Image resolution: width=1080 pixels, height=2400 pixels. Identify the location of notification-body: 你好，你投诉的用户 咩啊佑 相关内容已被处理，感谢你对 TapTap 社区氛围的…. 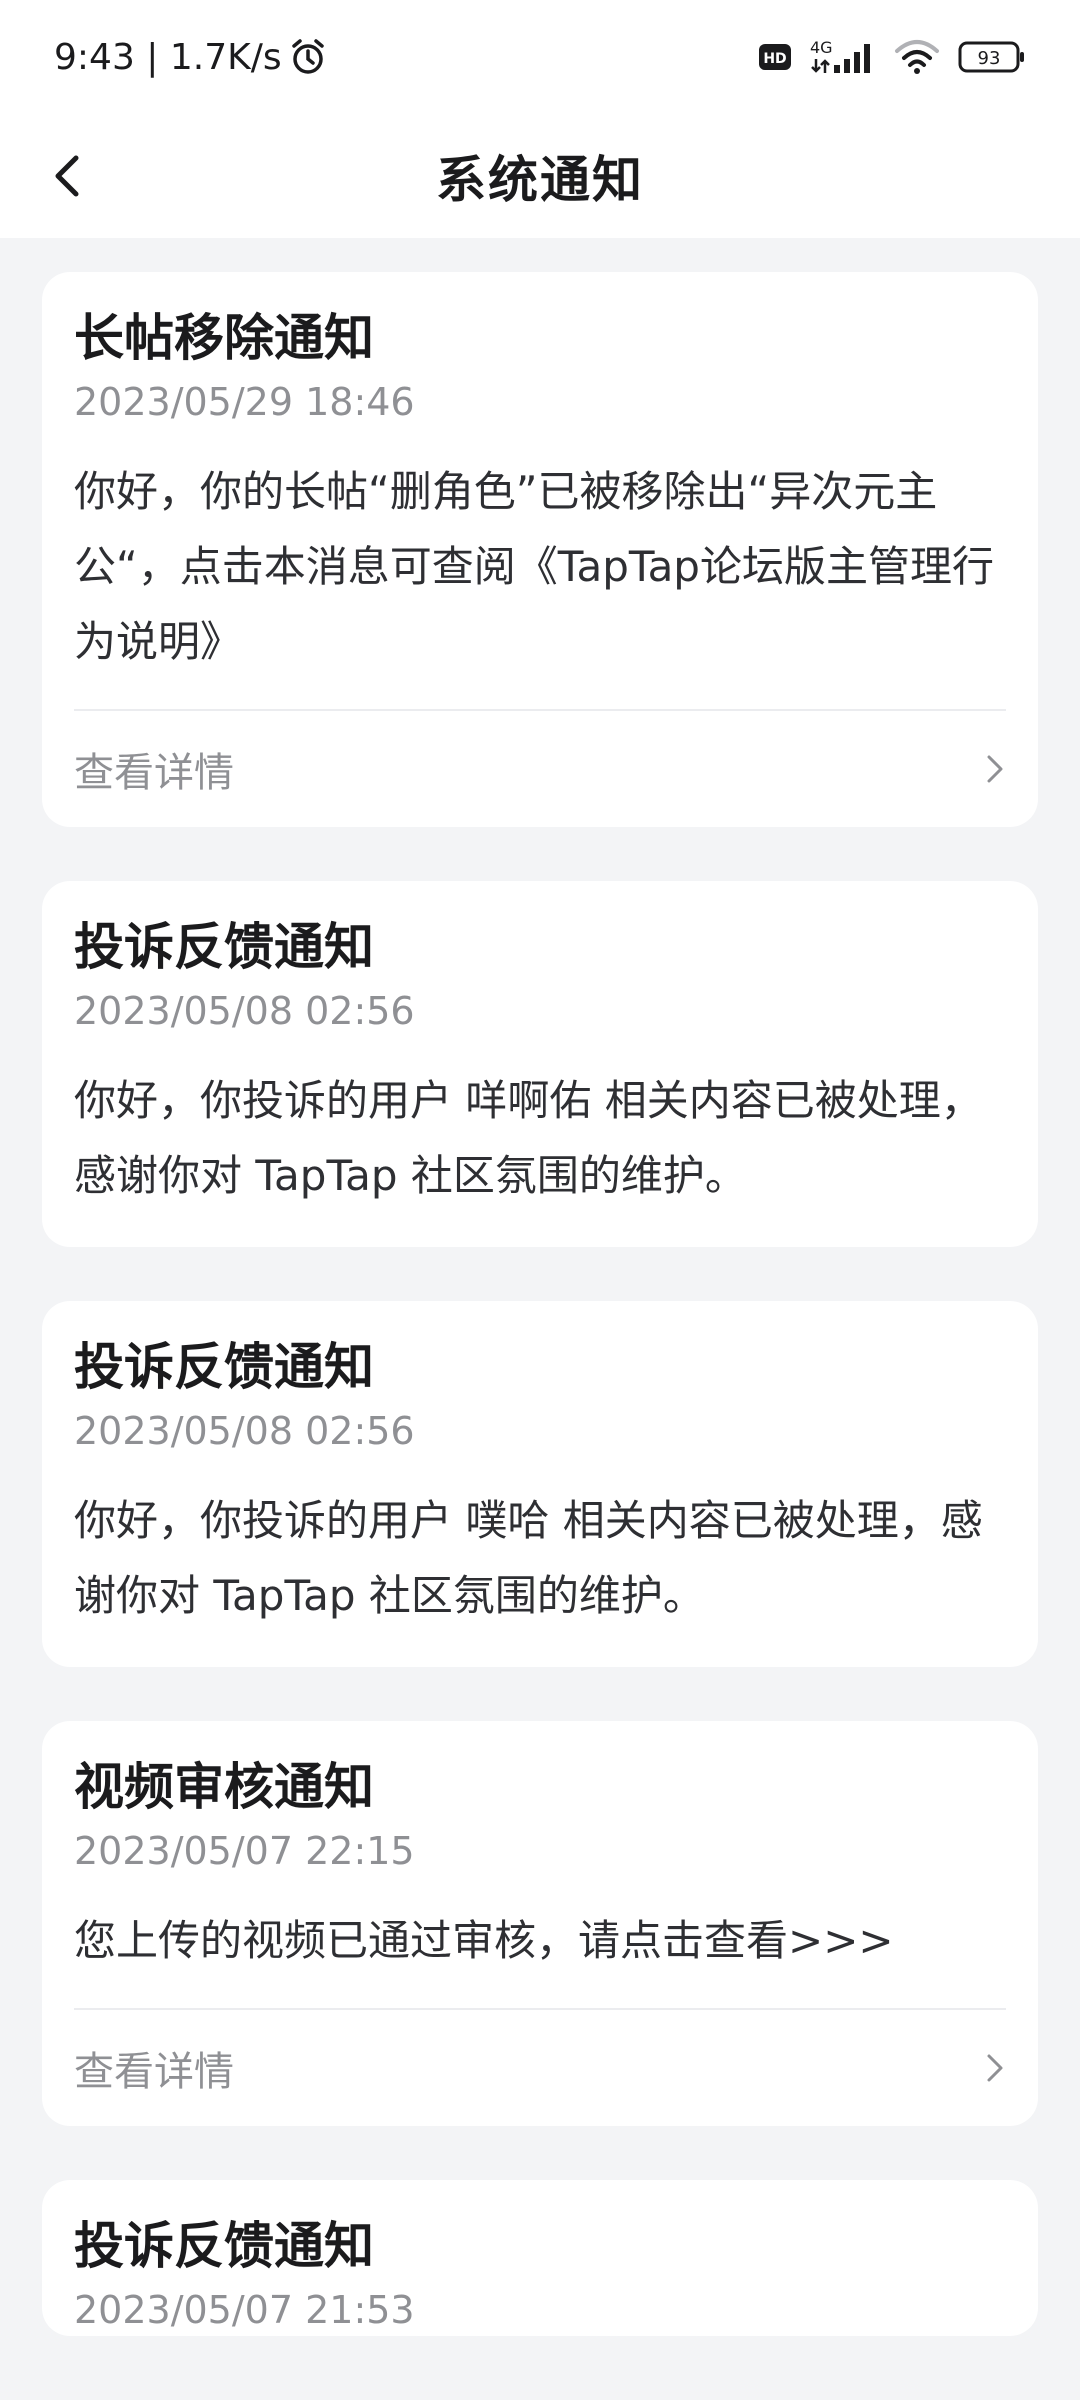
(528, 1138).